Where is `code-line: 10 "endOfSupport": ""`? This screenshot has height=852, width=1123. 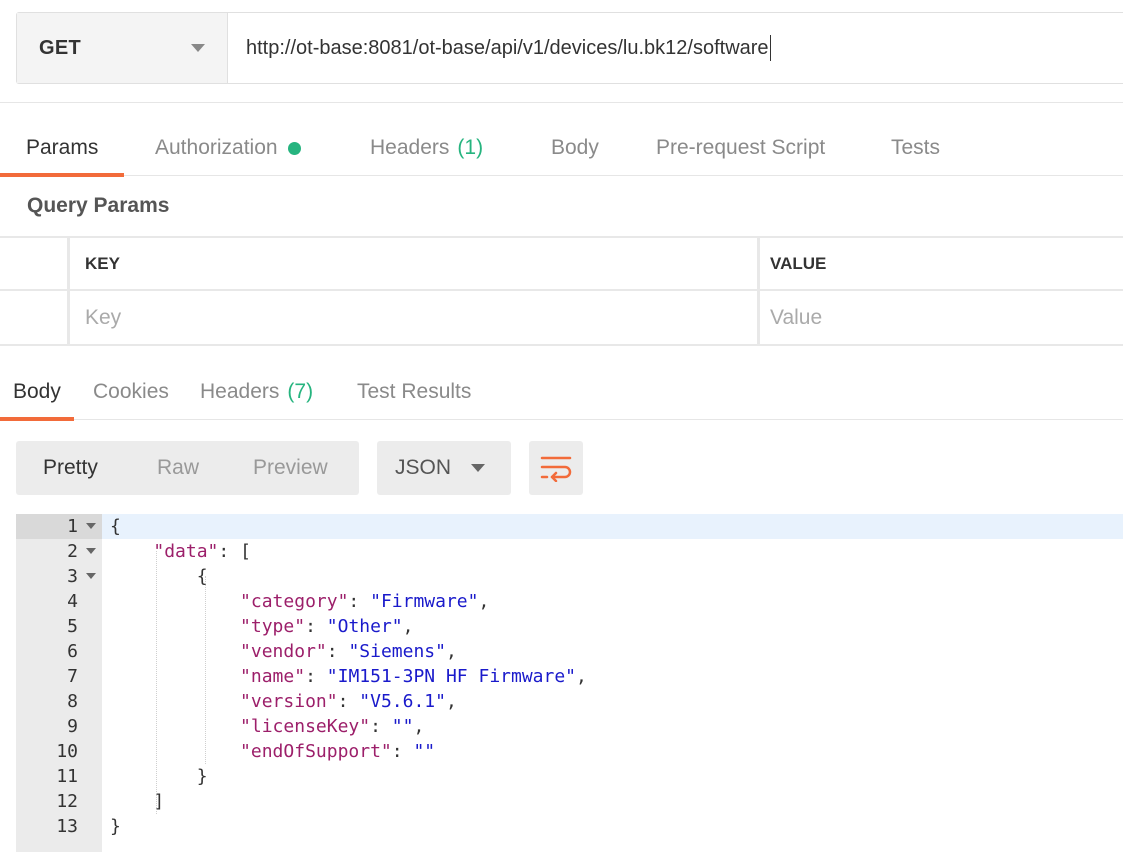
code-line: 10 "endOfSupport": "" is located at coordinates (569, 751).